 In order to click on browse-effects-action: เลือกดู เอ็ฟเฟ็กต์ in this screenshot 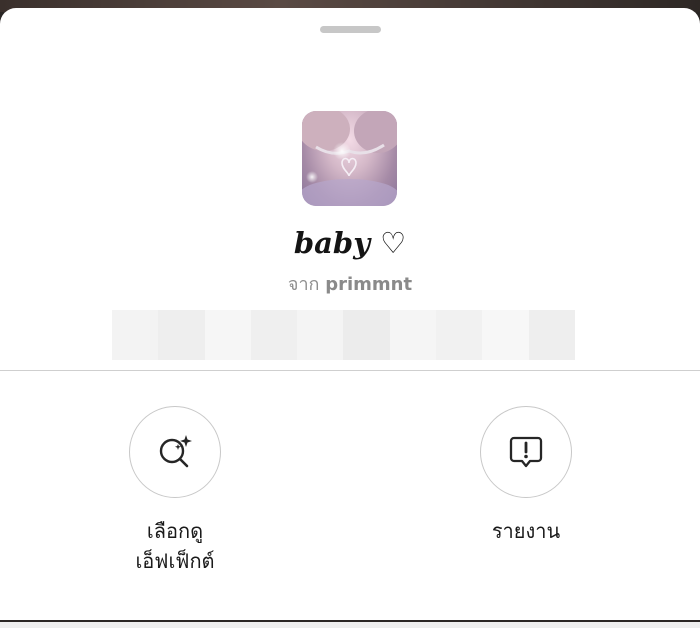, I will do `click(175, 491)`.